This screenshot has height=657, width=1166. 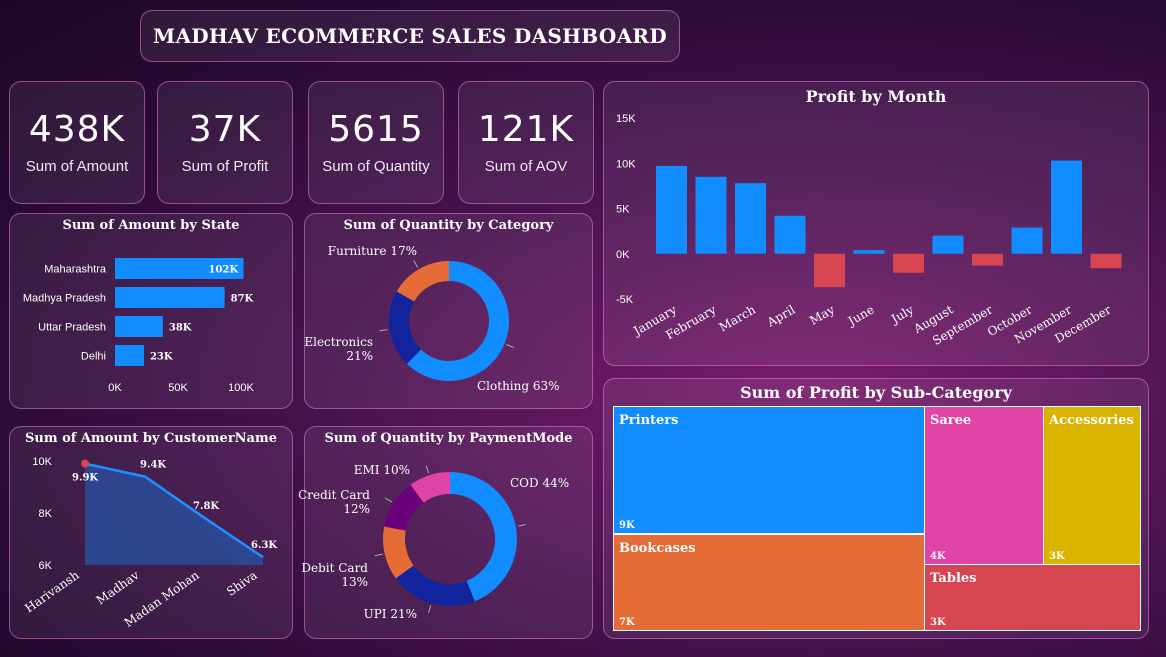 I want to click on state-x-tick: 100K, so click(x=241, y=388).